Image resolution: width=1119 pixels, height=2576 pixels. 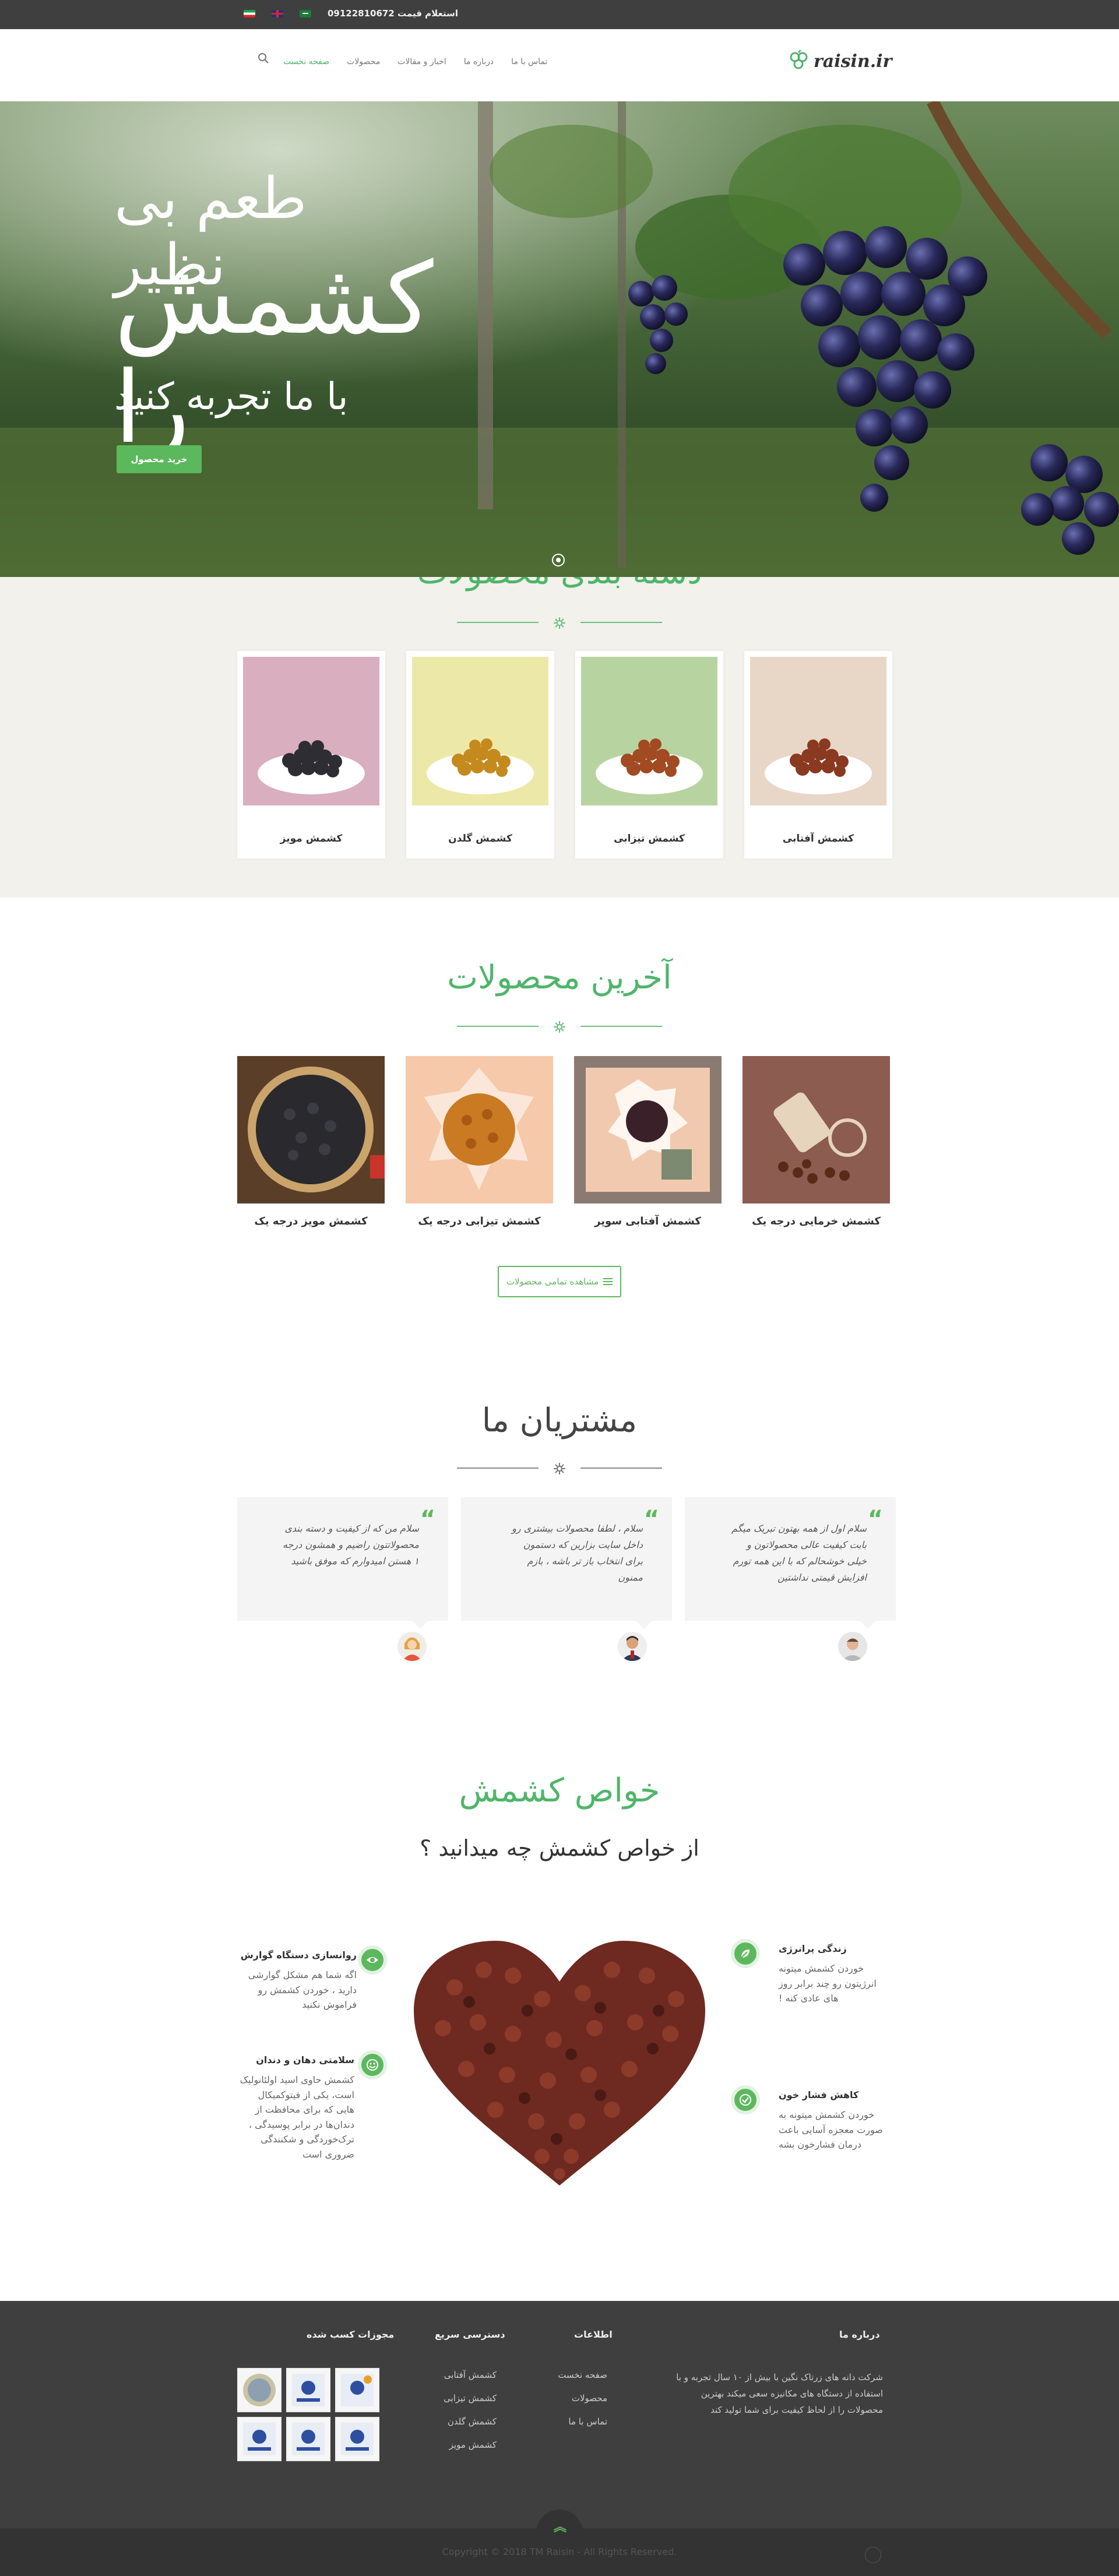 I want to click on footer-link-products: محصولات, so click(x=574, y=2398).